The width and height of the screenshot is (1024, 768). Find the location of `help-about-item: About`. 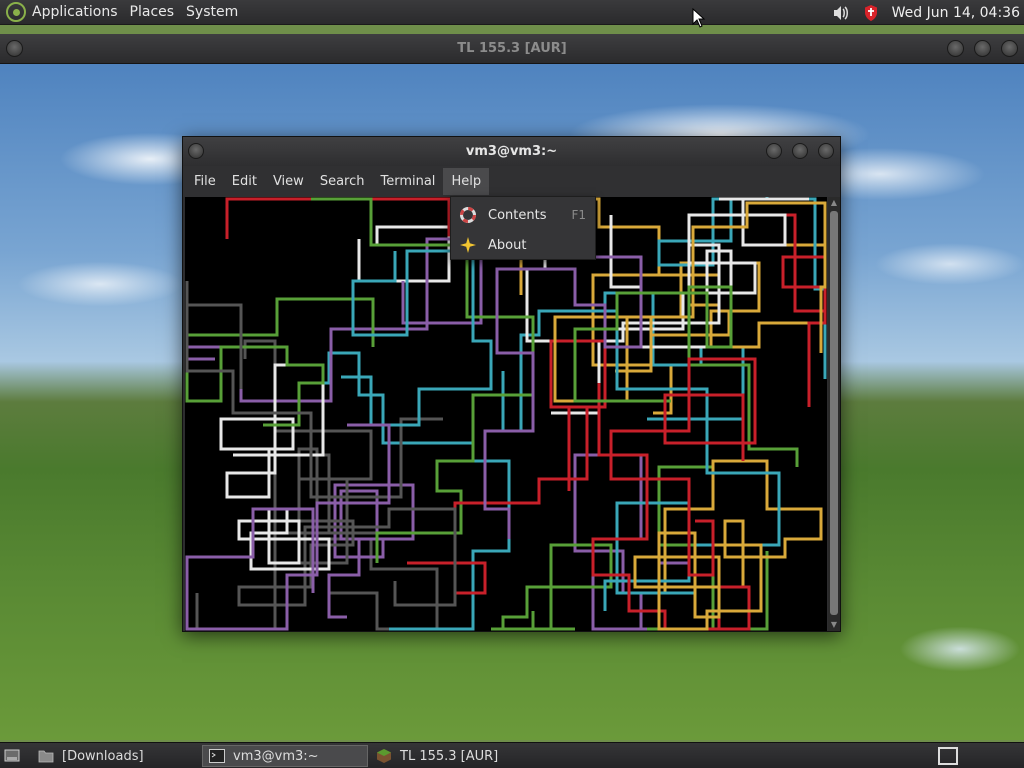

help-about-item: About is located at coordinates (523, 245).